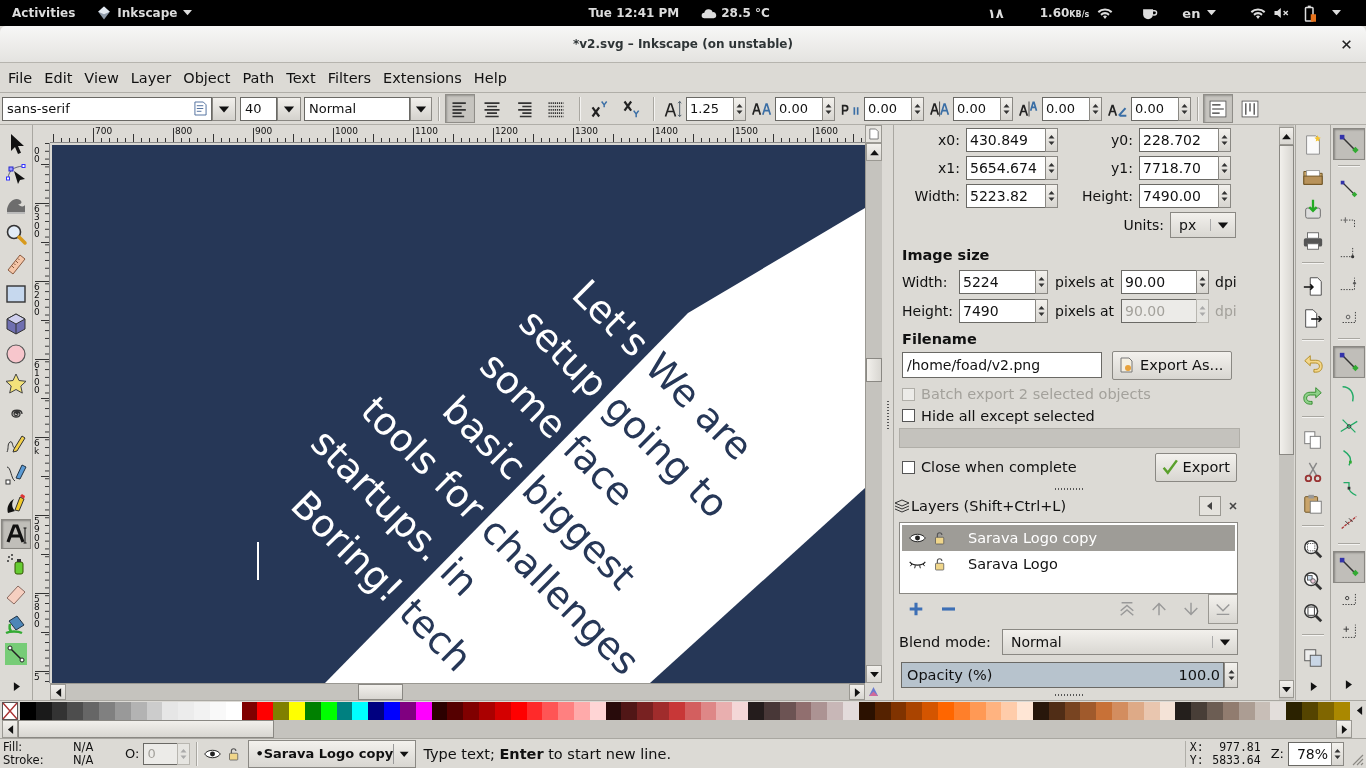  What do you see at coordinates (58, 692) in the screenshot?
I see `scroll-left-button` at bounding box center [58, 692].